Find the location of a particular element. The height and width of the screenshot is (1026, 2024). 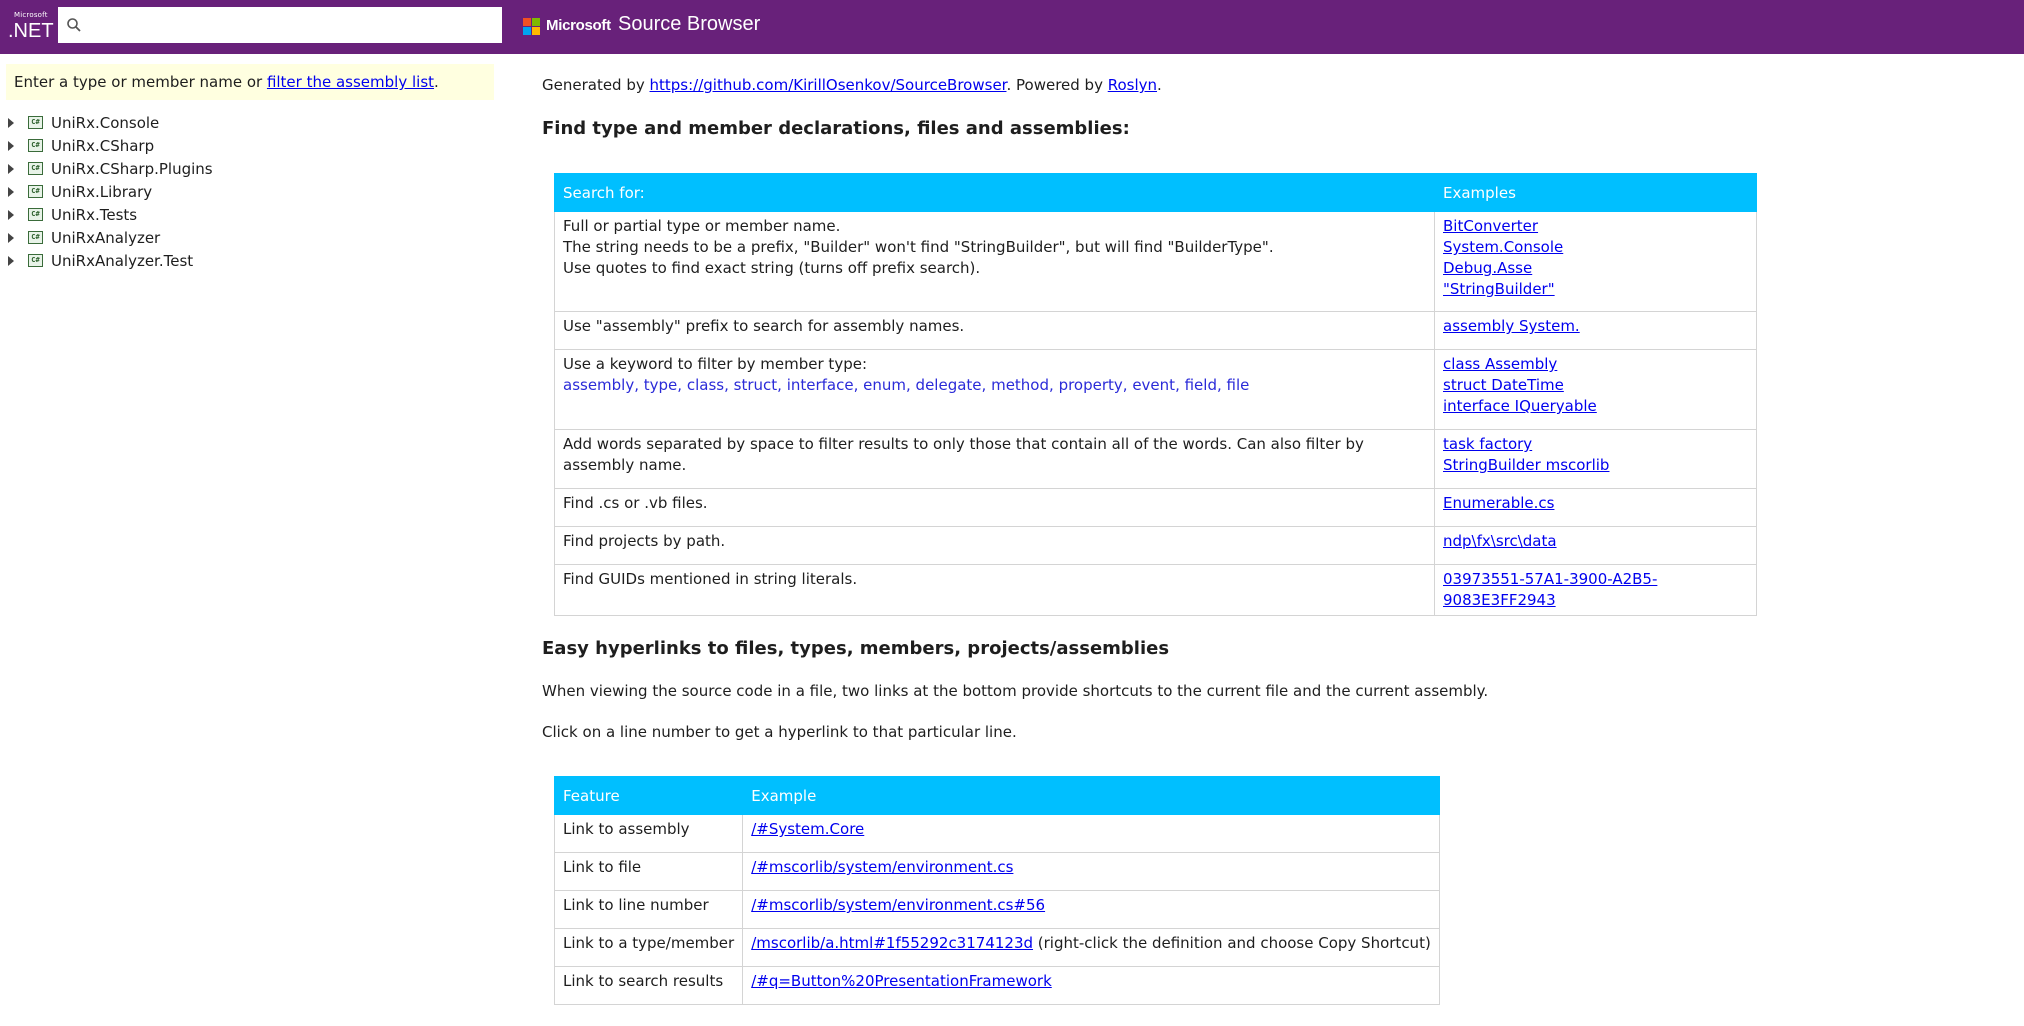

tree-item: C# UniRx.Library is located at coordinates (109, 191).